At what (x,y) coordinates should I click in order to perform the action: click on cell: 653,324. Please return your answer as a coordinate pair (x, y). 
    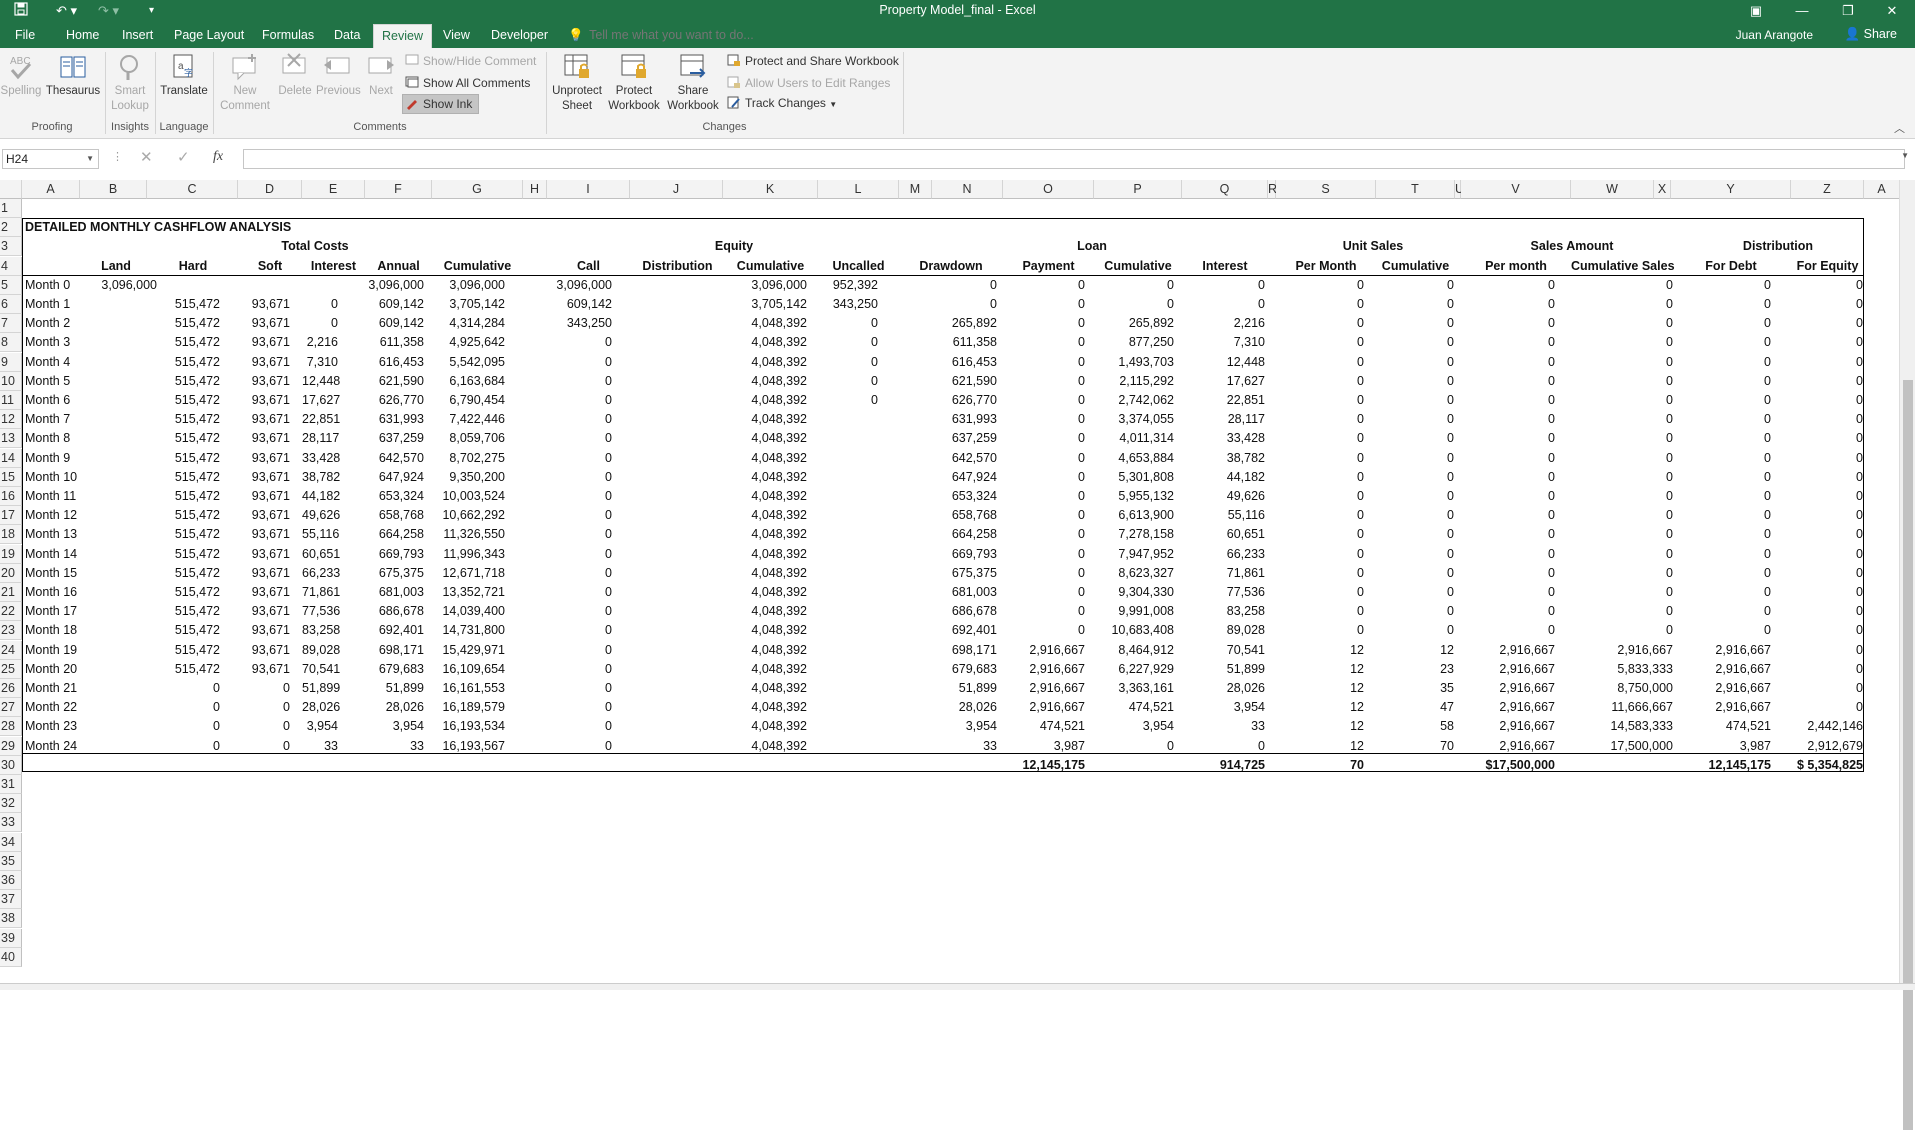
    Looking at the image, I should click on (948, 496).